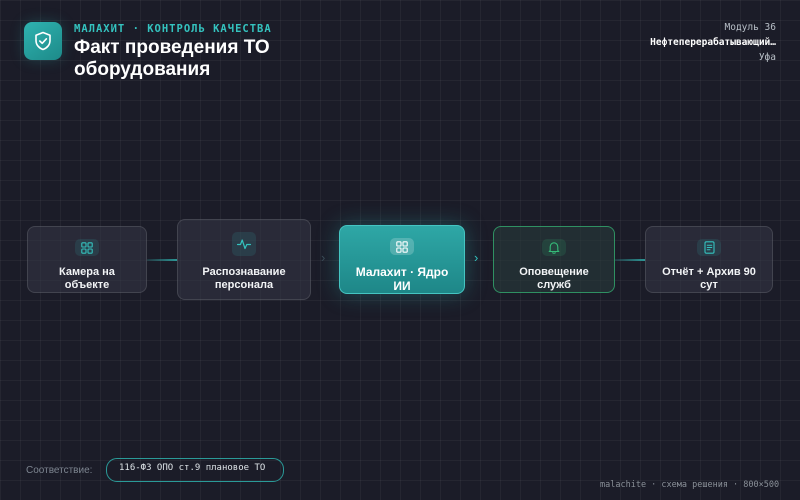 This screenshot has height=500, width=800. What do you see at coordinates (195, 470) in the screenshot?
I see `compliance-badge: 116-ФЗ ОПО ст.9 плановое ТО` at bounding box center [195, 470].